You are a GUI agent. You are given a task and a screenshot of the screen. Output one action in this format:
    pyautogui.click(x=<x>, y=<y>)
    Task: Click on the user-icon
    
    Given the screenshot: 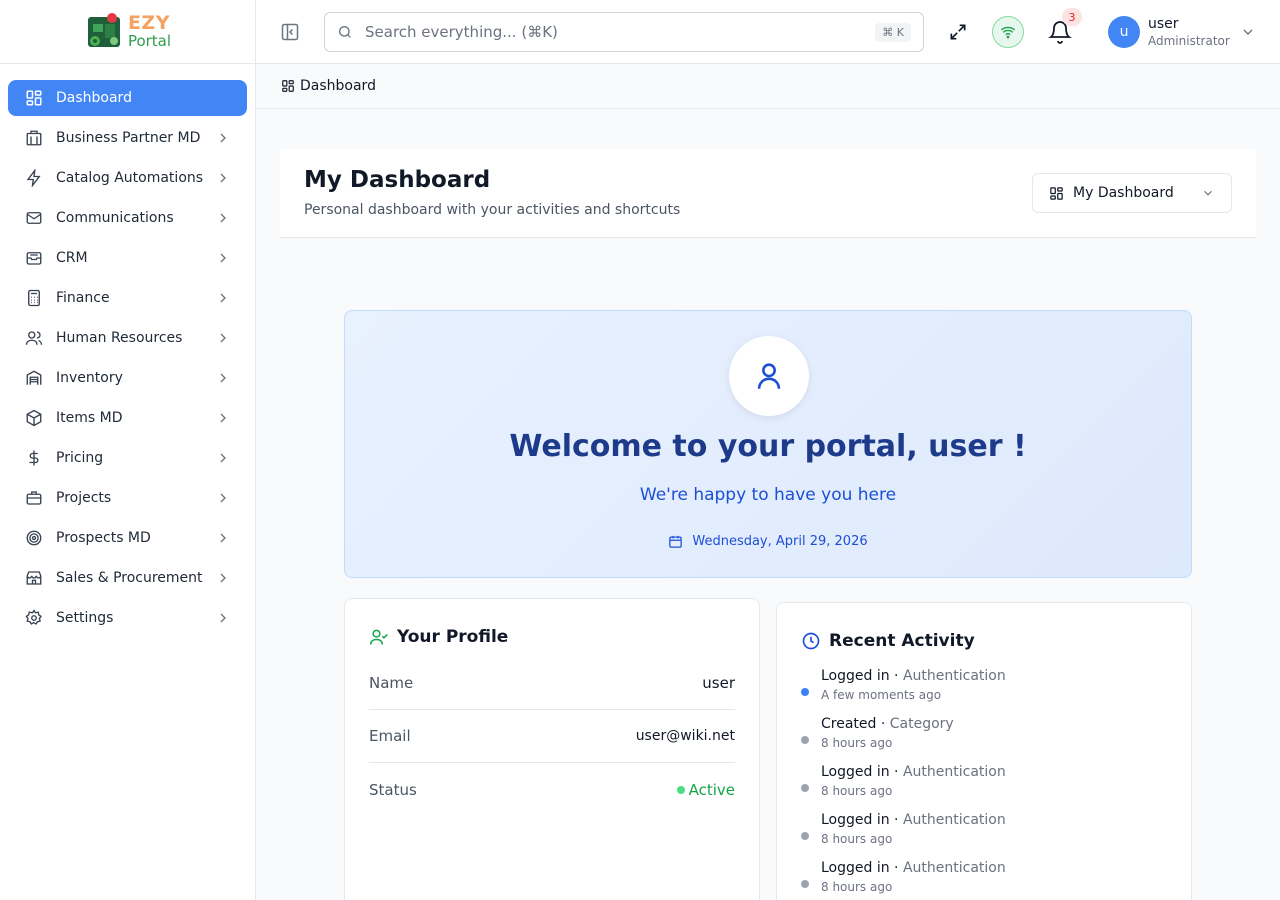 What is the action you would take?
    pyautogui.click(x=769, y=376)
    